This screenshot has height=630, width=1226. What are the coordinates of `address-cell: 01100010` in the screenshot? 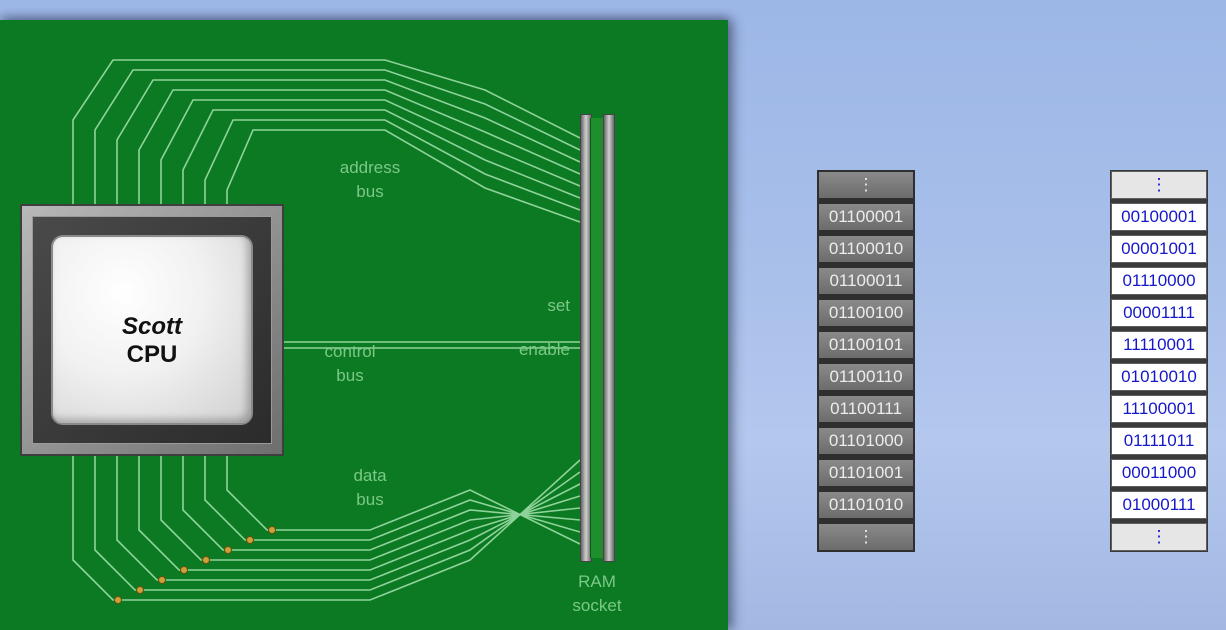 It's located at (866, 249).